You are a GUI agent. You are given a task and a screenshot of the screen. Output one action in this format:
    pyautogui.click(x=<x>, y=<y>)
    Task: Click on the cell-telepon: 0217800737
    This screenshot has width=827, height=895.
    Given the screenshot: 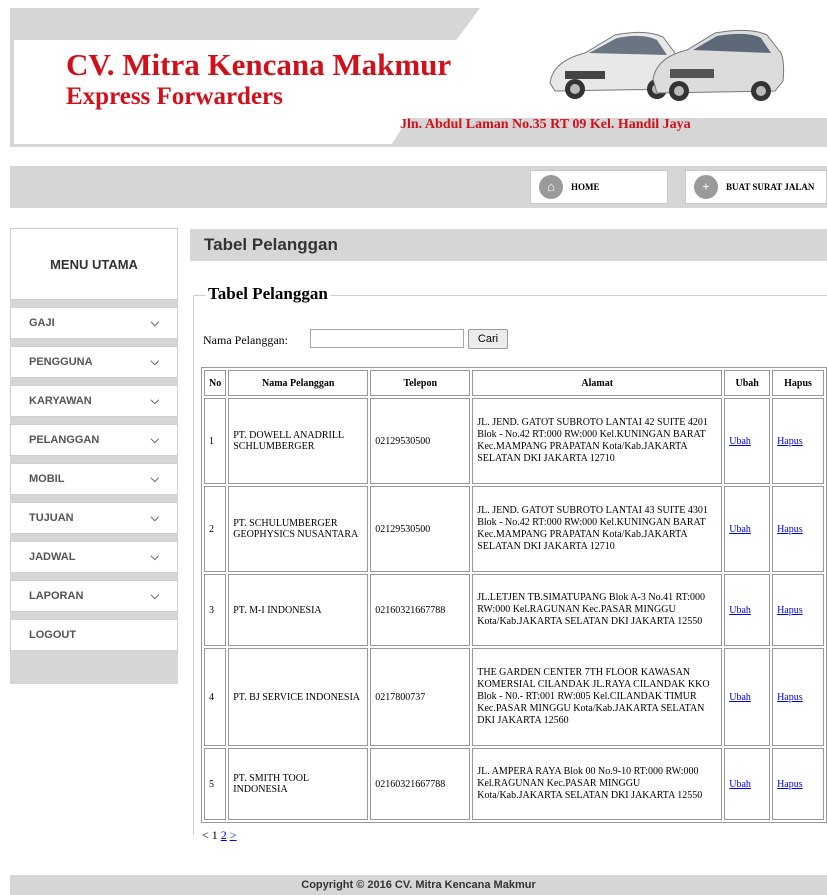 What is the action you would take?
    pyautogui.click(x=420, y=697)
    